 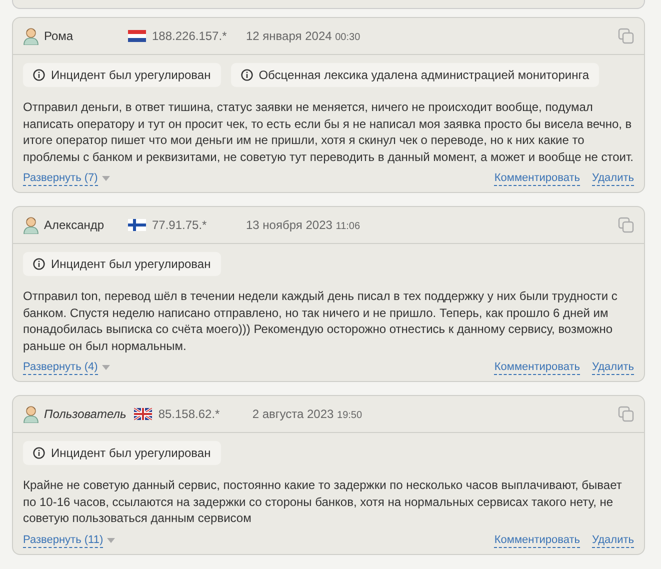 What do you see at coordinates (59, 36) in the screenshot?
I see `author-name: Рома` at bounding box center [59, 36].